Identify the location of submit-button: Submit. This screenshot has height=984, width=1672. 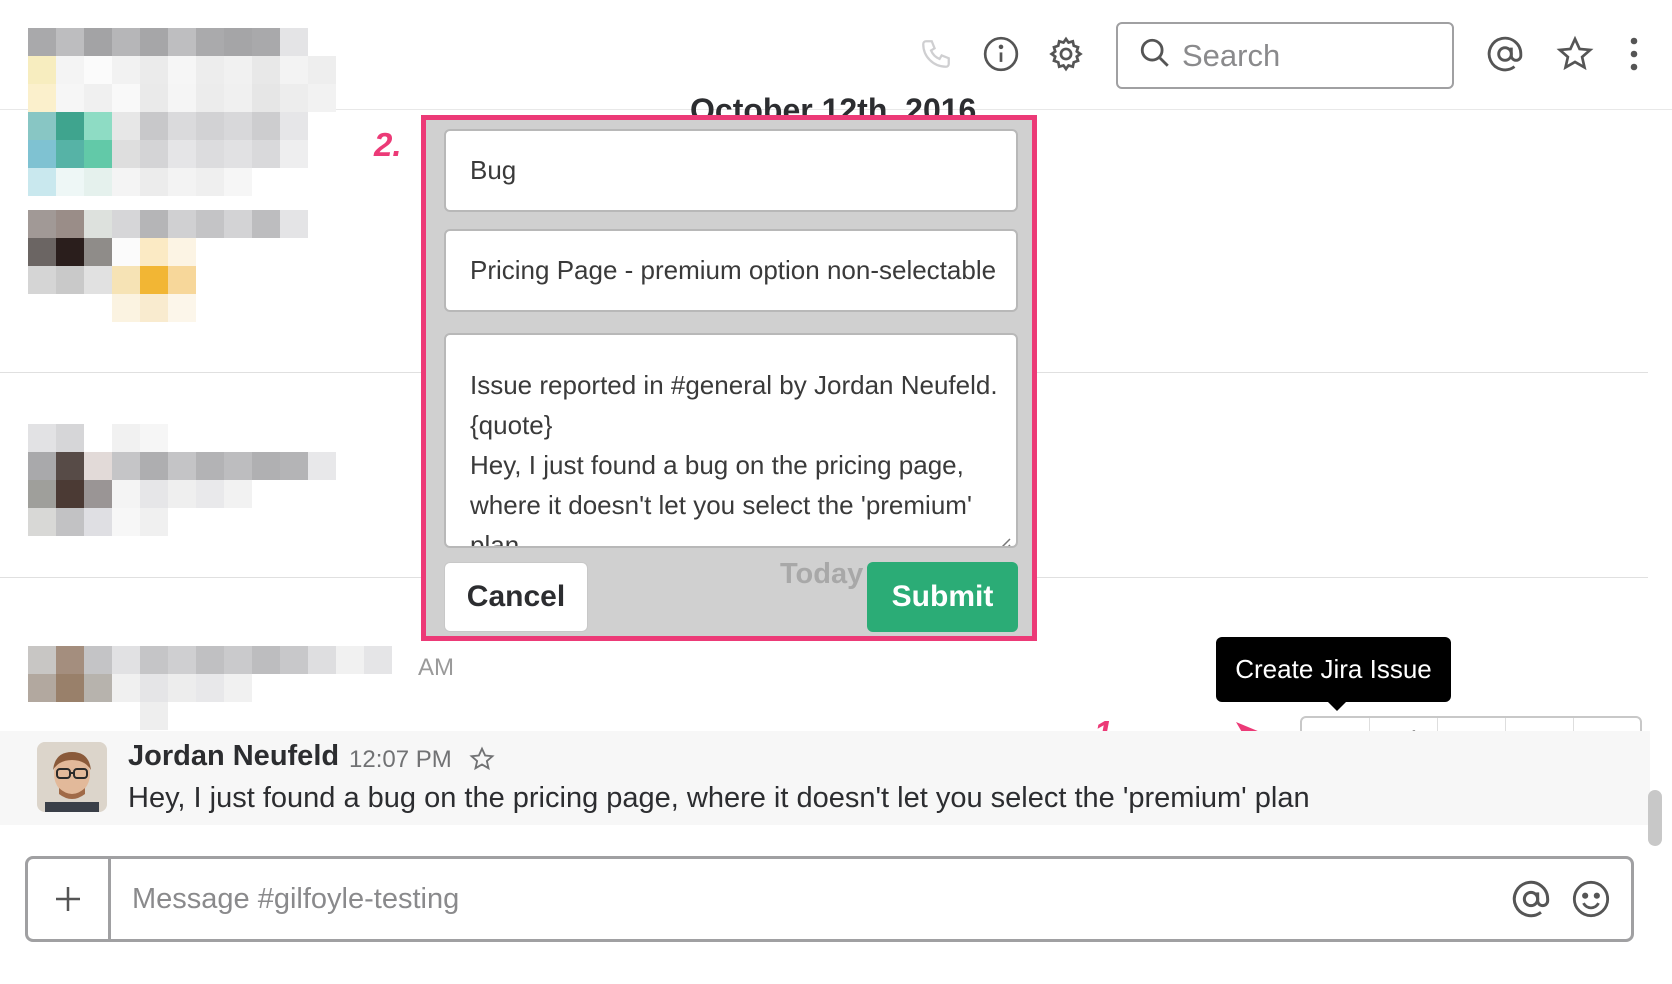
(942, 597).